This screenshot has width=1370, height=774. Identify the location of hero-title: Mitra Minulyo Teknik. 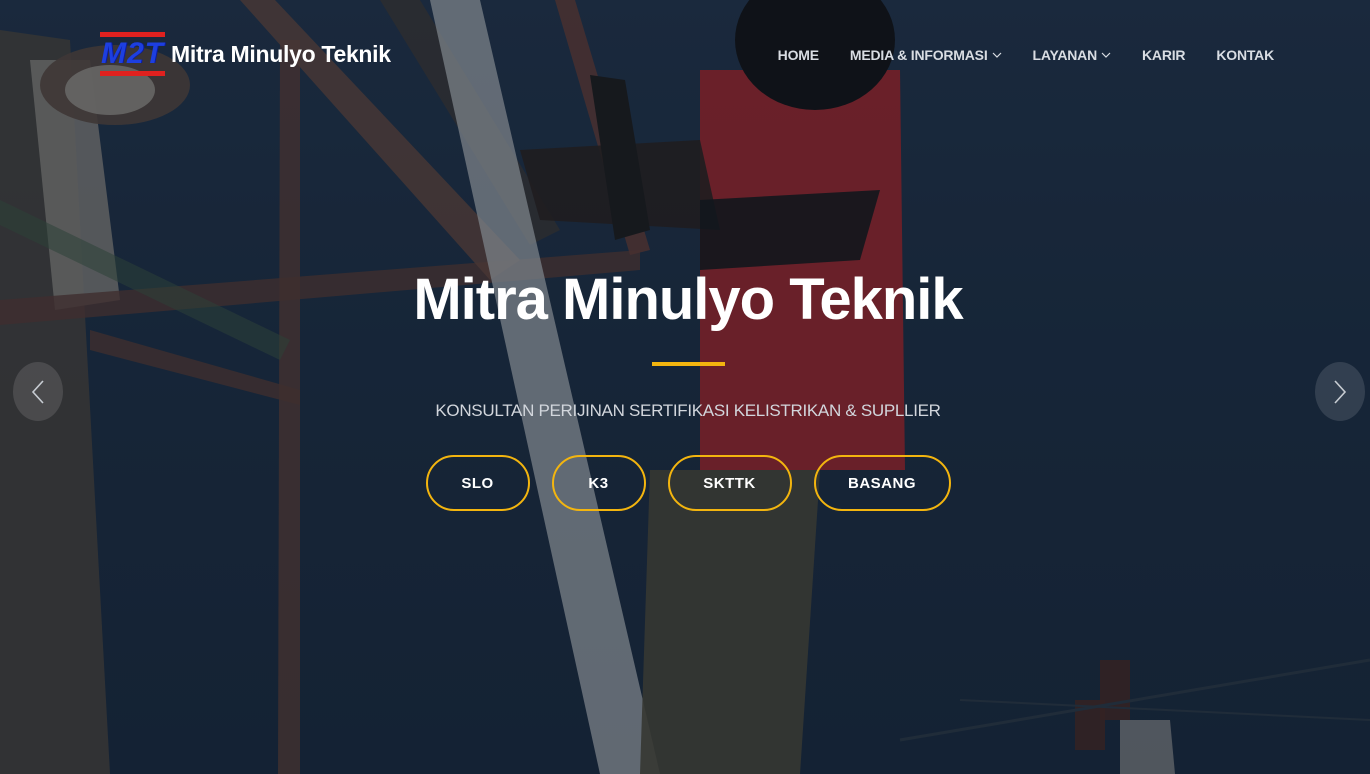
(688, 299).